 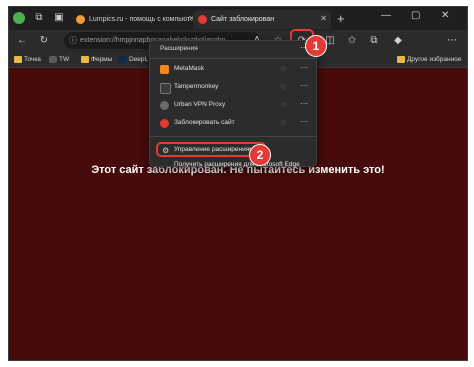 What do you see at coordinates (189, 68) in the screenshot?
I see `extension-name: MetaMask` at bounding box center [189, 68].